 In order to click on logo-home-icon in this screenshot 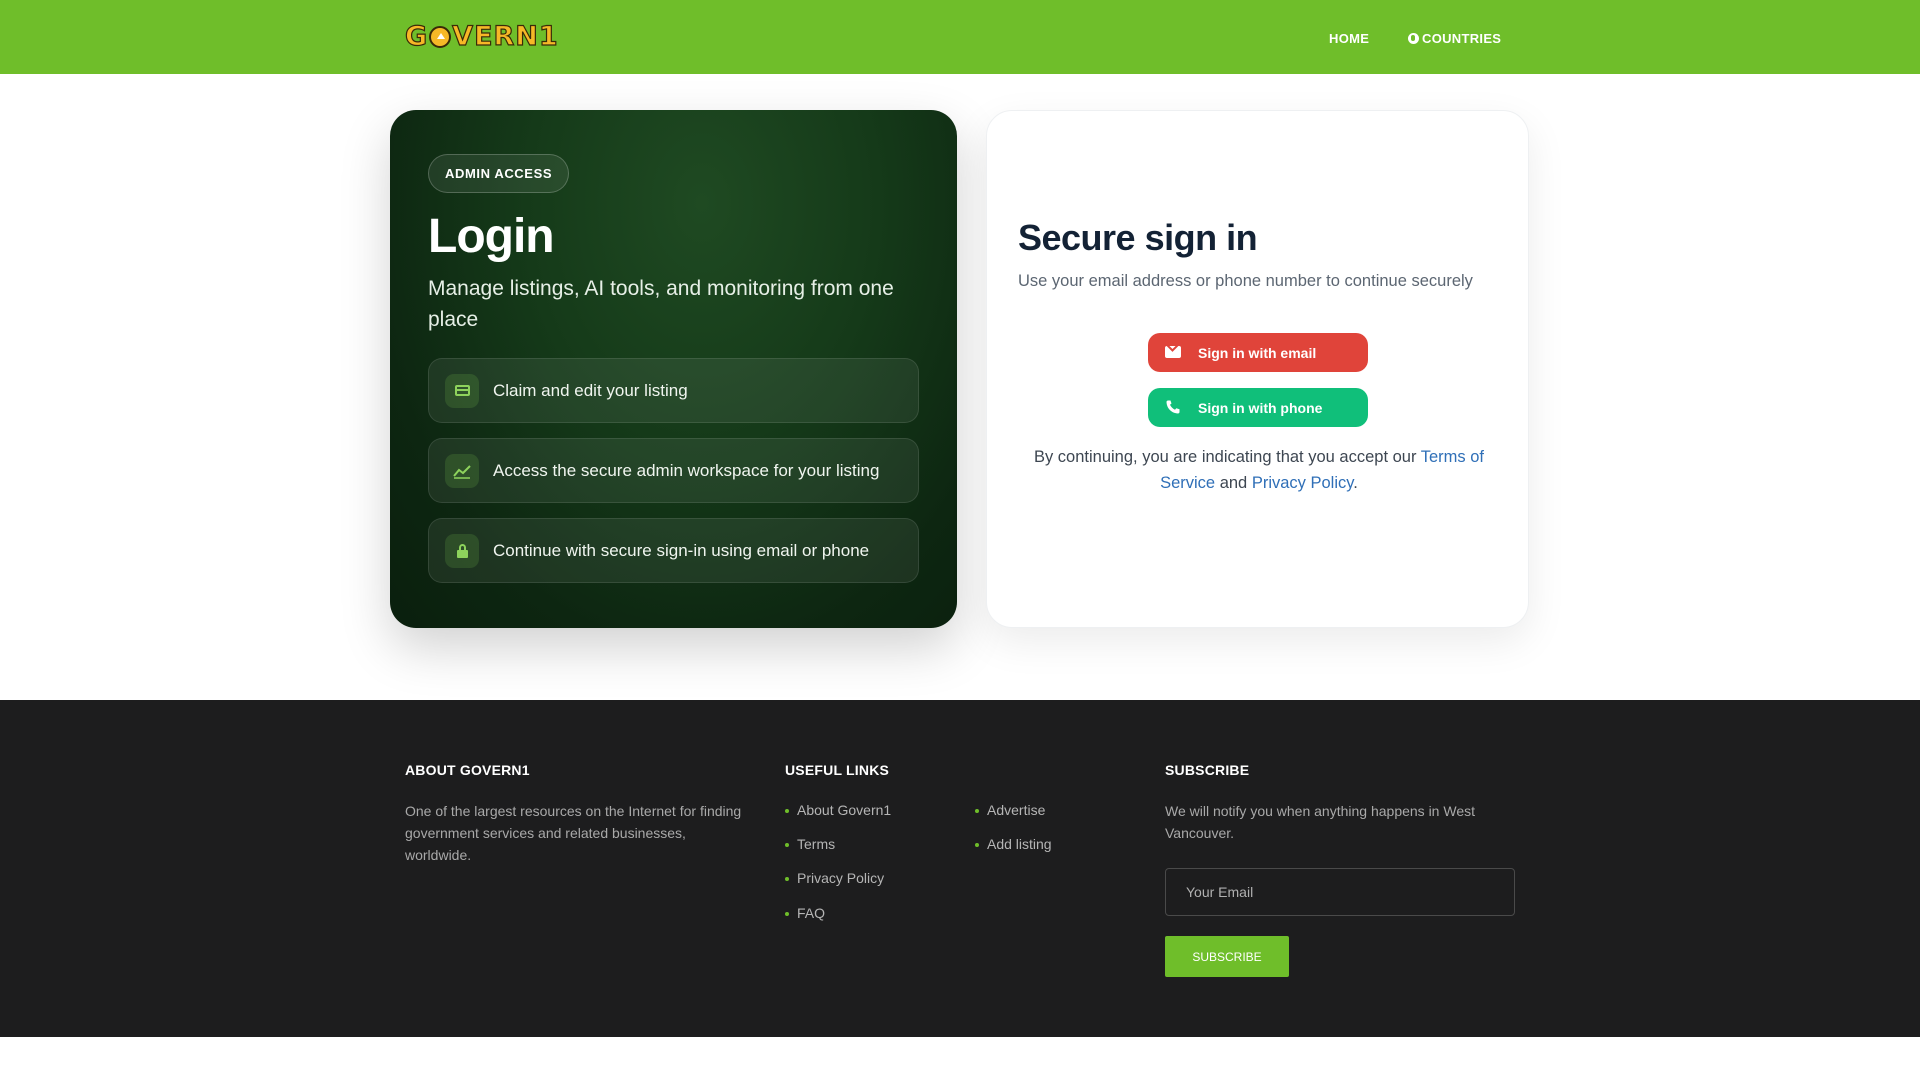, I will do `click(440, 37)`.